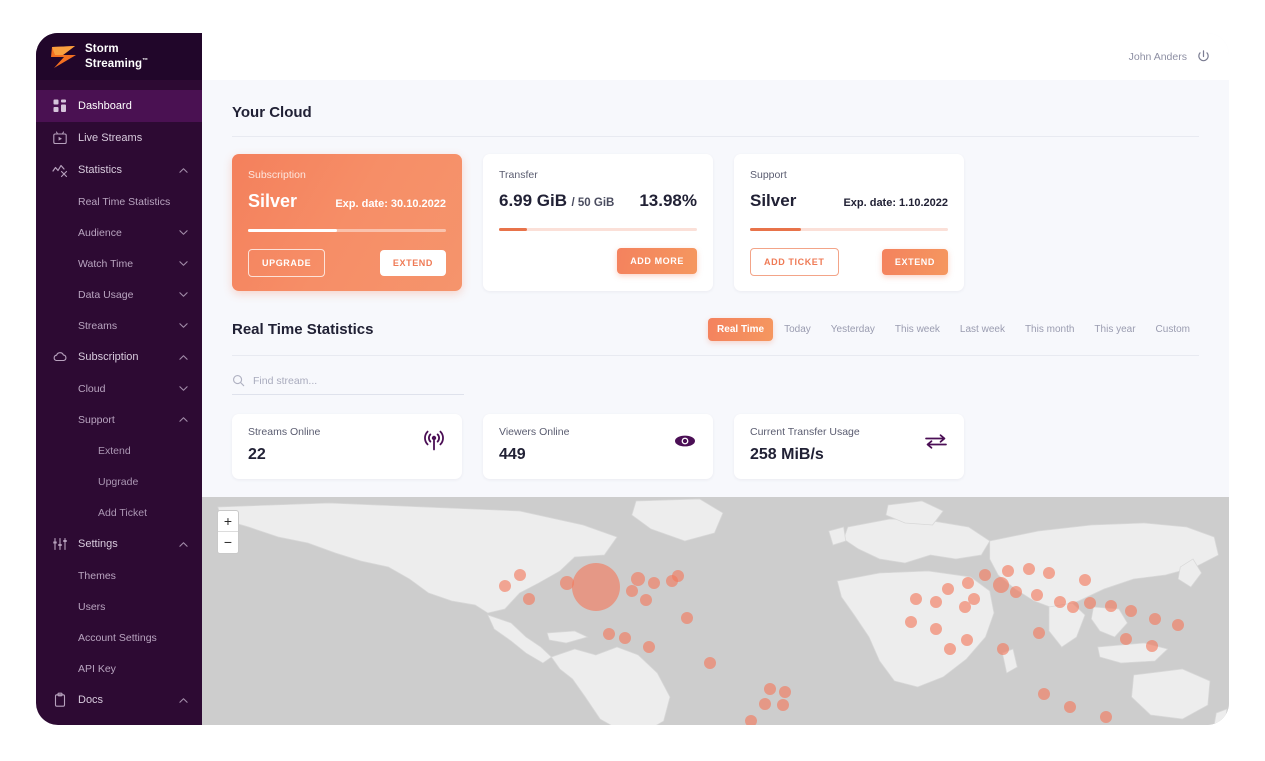 Image resolution: width=1265 pixels, height=761 pixels. I want to click on support-progress, so click(849, 229).